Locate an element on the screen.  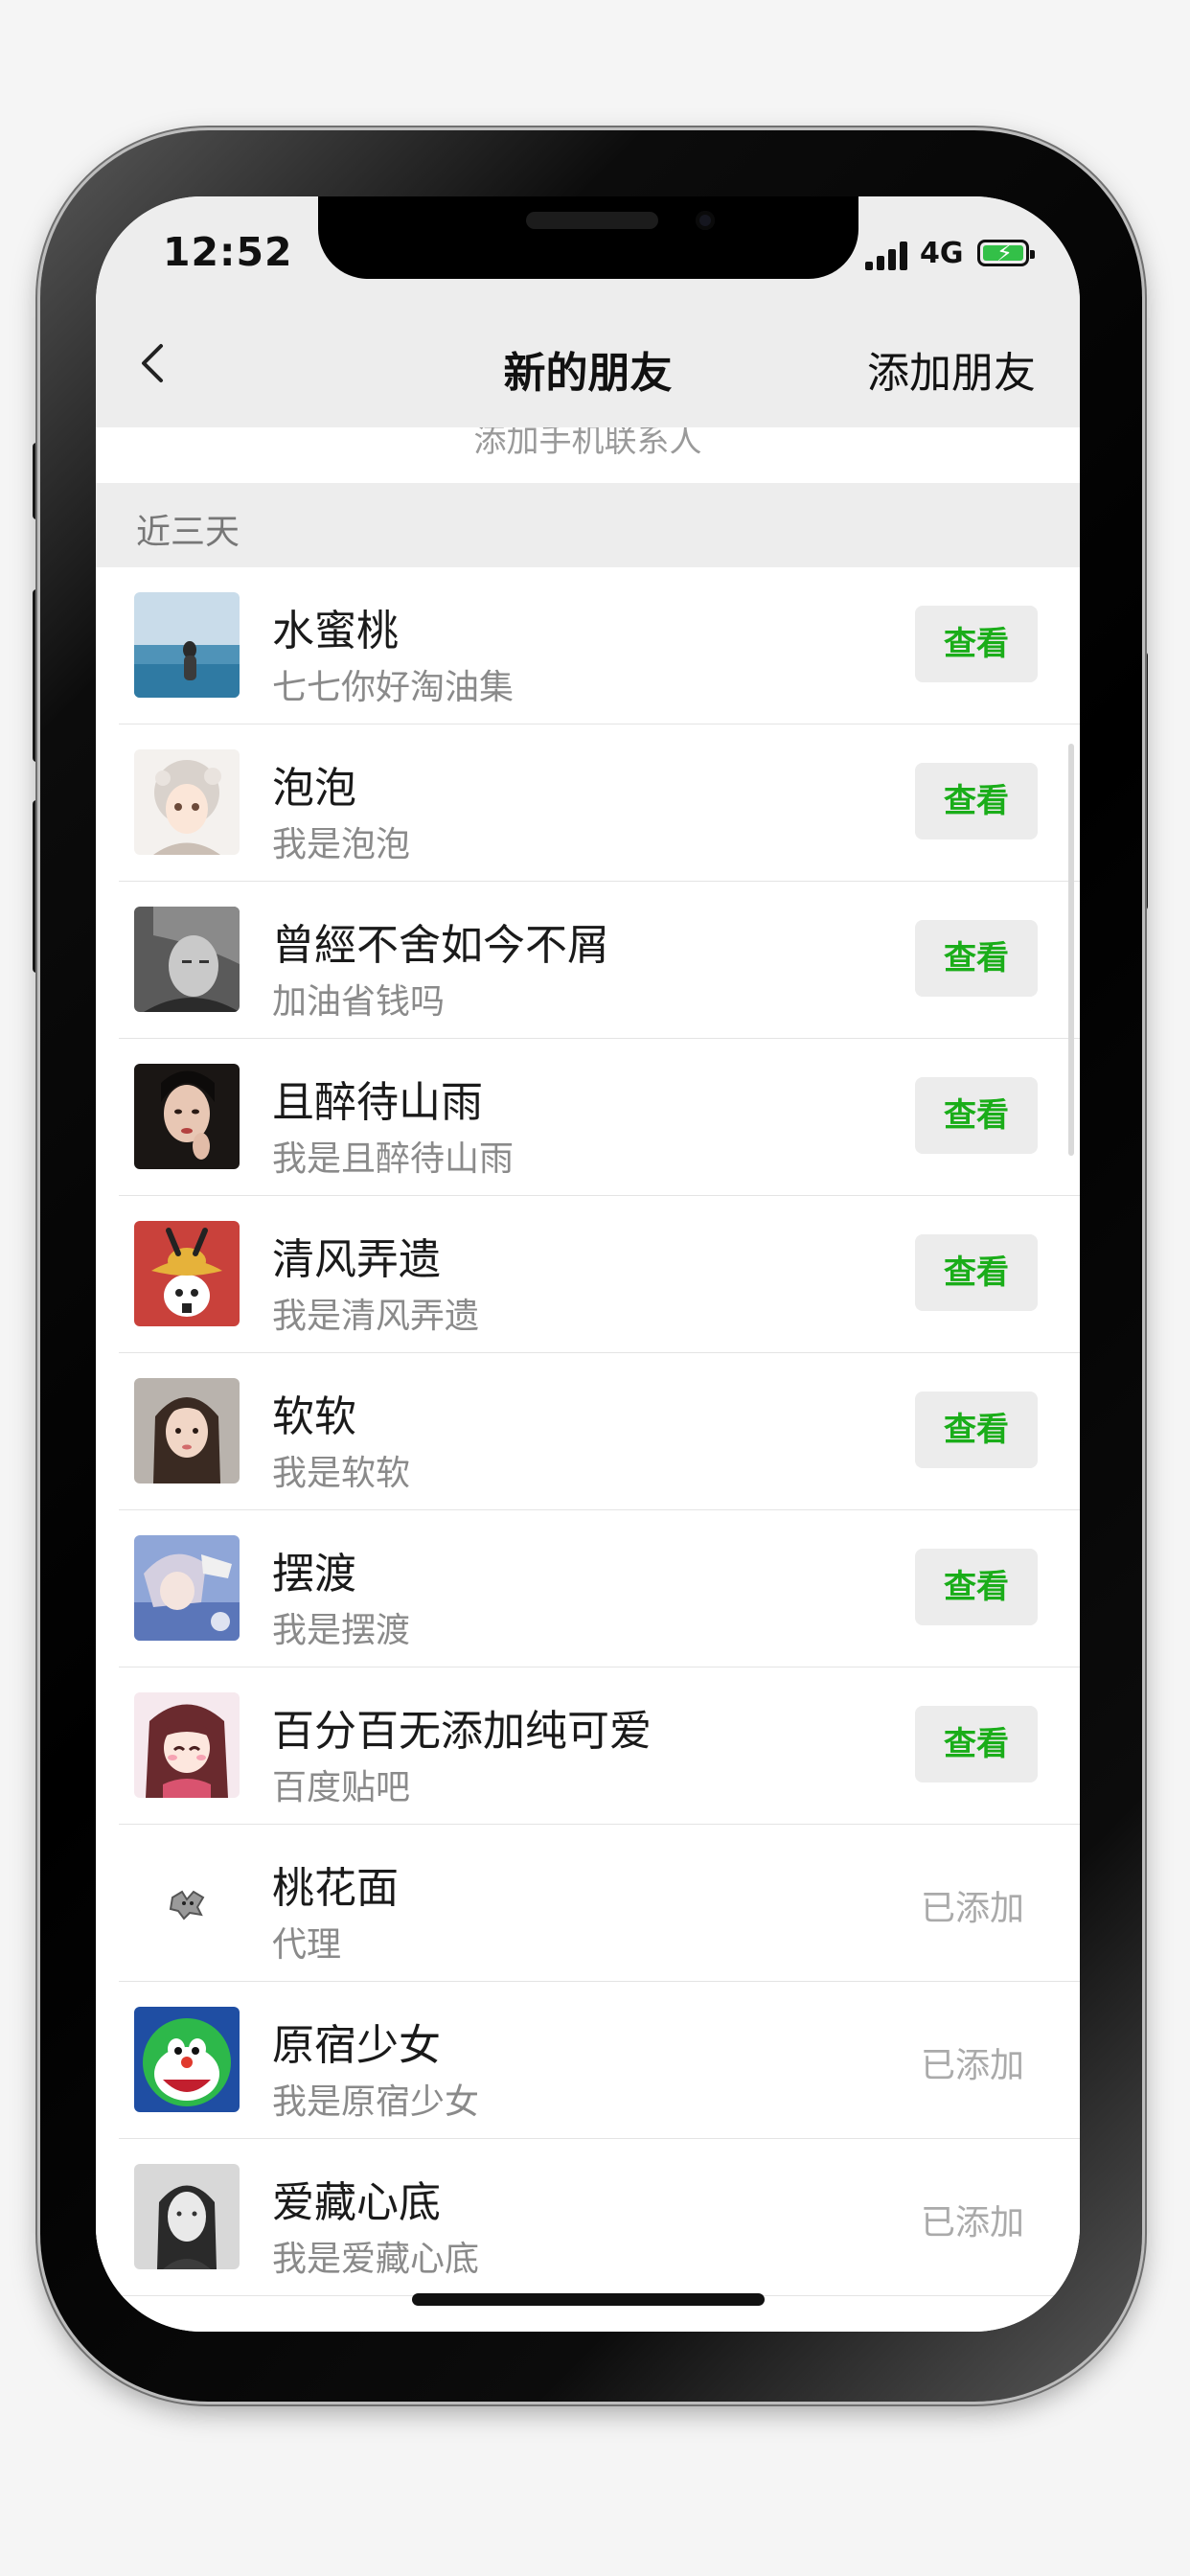
friend-message: 我是原宿少女 is located at coordinates (376, 2102).